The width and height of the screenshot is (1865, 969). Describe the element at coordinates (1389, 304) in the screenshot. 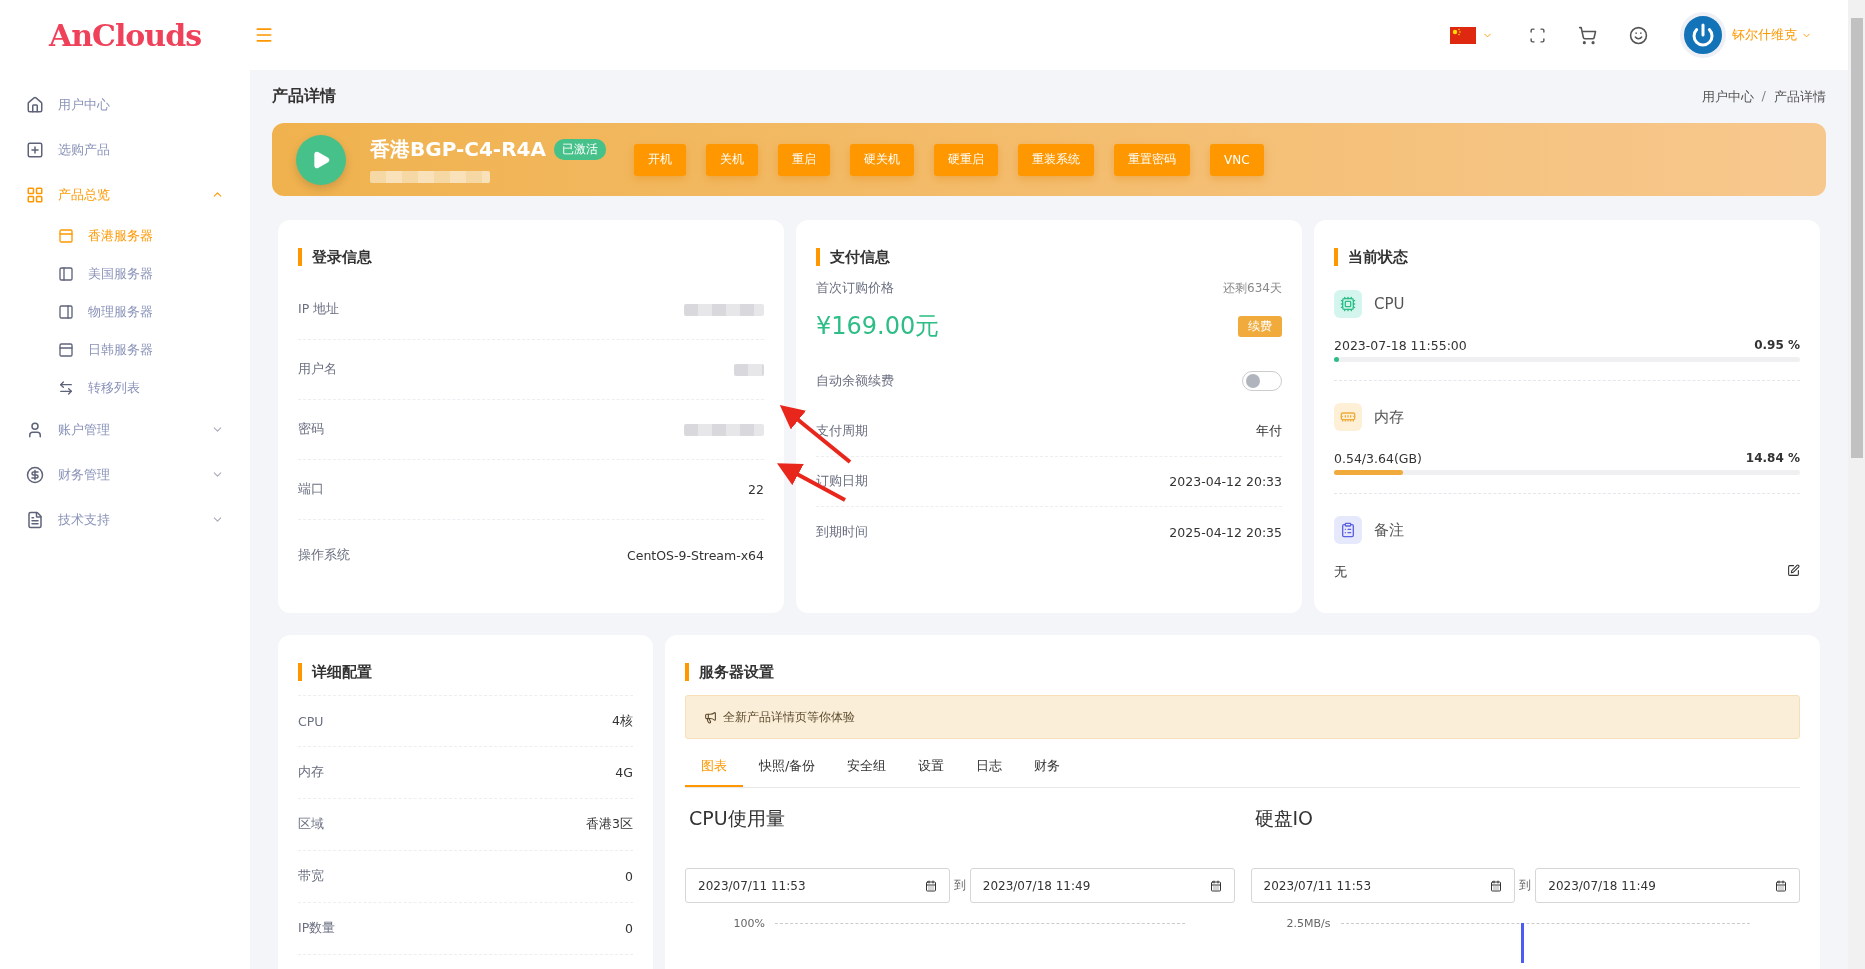

I see `metric-label: CPU` at that location.